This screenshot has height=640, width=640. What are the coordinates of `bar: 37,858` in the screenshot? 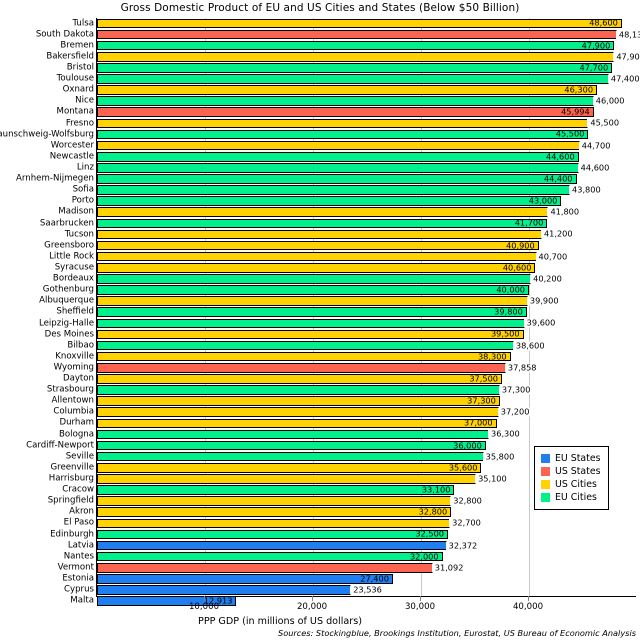 It's located at (318, 368).